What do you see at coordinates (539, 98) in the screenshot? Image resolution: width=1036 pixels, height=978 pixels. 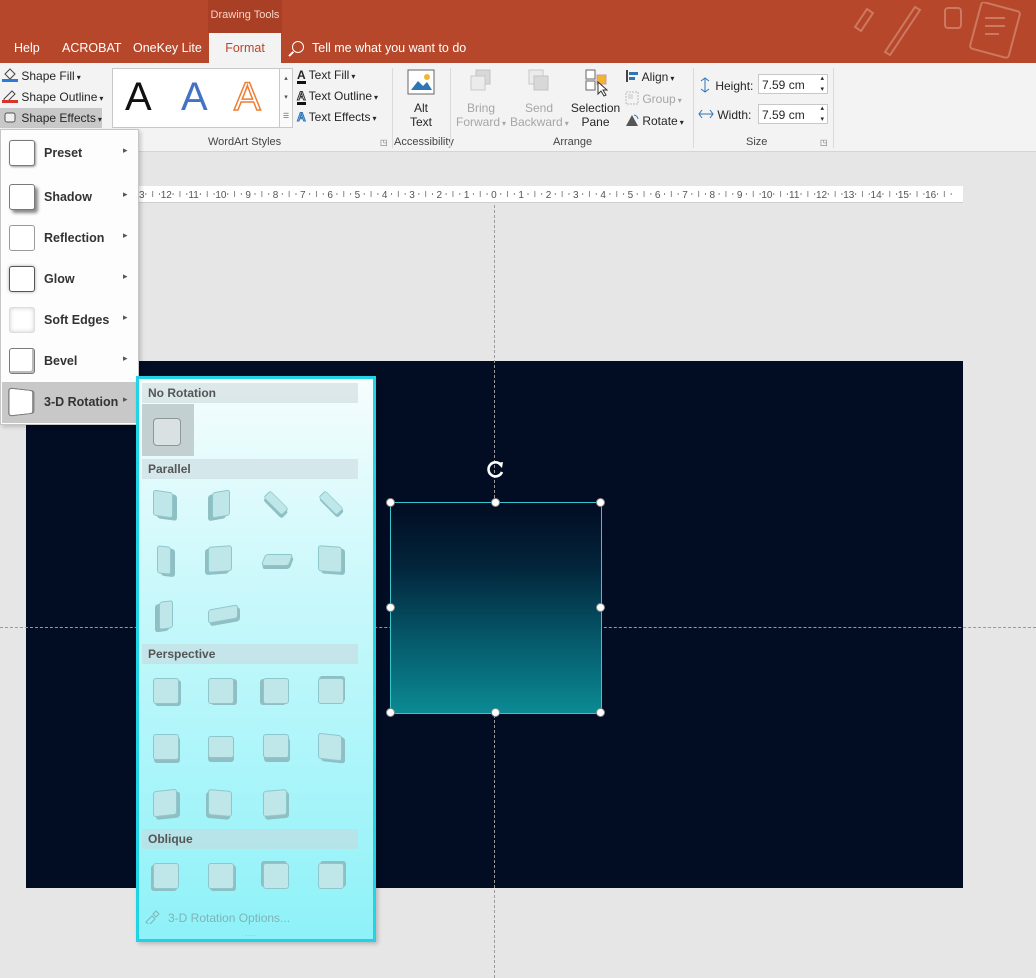 I see `send-backward-button: Send Backward ▾` at bounding box center [539, 98].